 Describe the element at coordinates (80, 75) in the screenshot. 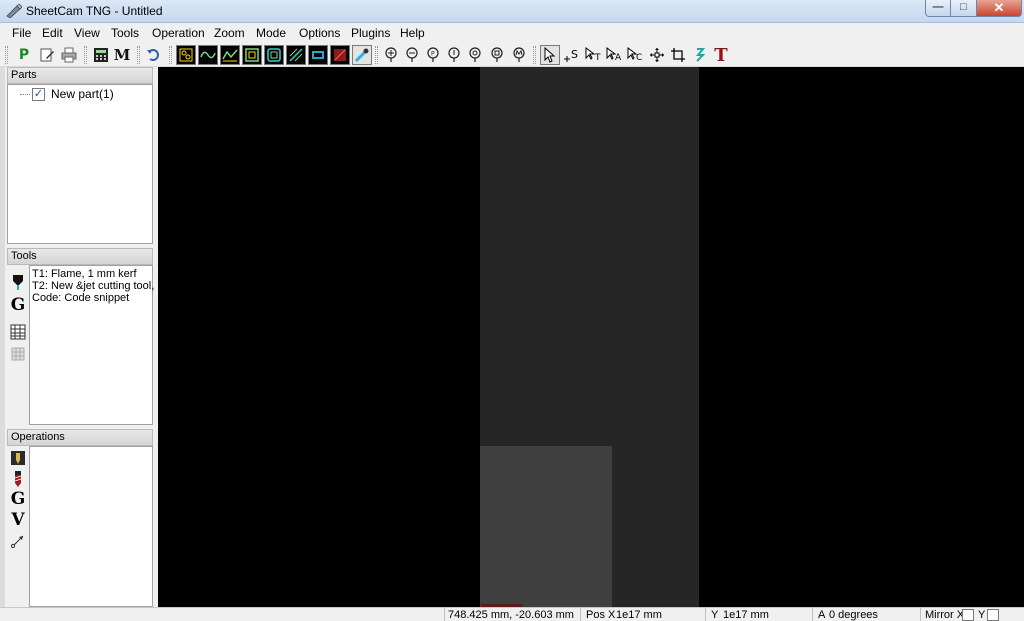

I see `parts-panel-header: Parts` at that location.